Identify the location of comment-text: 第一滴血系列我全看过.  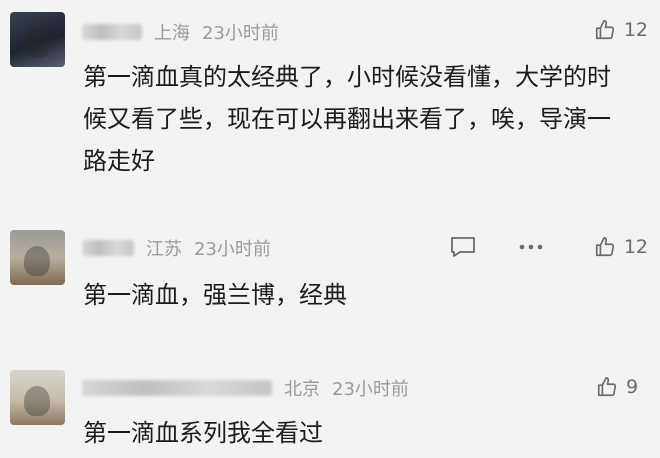
(203, 433).